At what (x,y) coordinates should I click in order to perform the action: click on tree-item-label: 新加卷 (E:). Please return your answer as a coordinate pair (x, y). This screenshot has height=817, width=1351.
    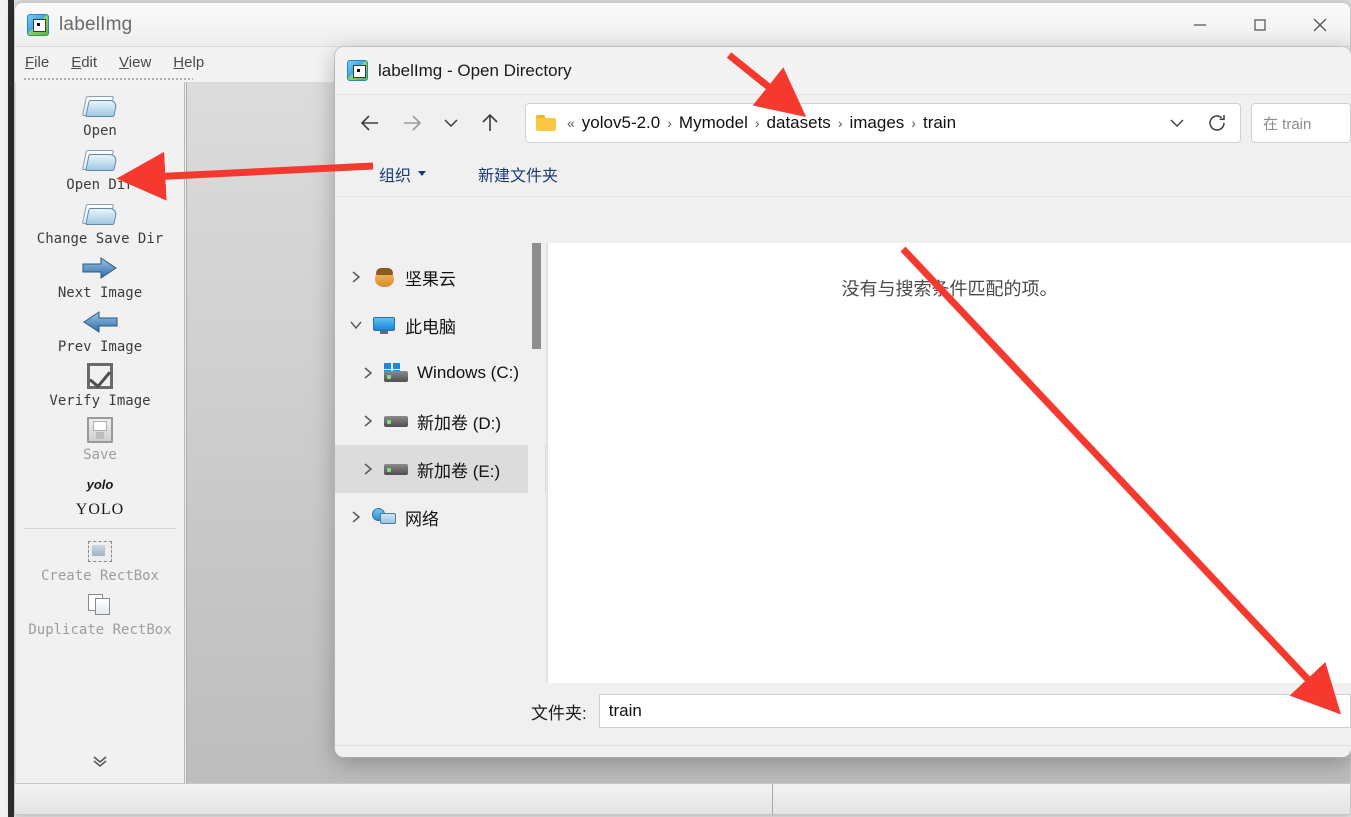
    Looking at the image, I should click on (459, 471).